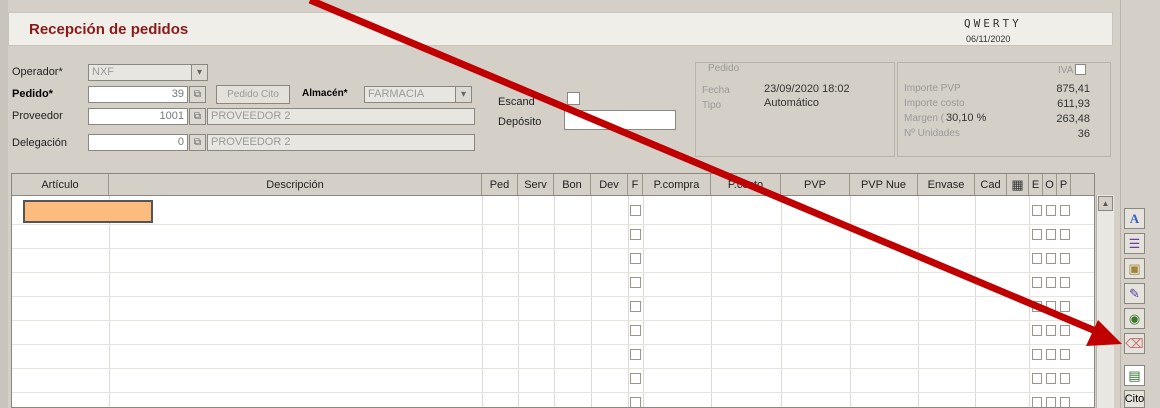 This screenshot has width=1160, height=408. What do you see at coordinates (1134, 318) in the screenshot?
I see `view-button: ◉` at bounding box center [1134, 318].